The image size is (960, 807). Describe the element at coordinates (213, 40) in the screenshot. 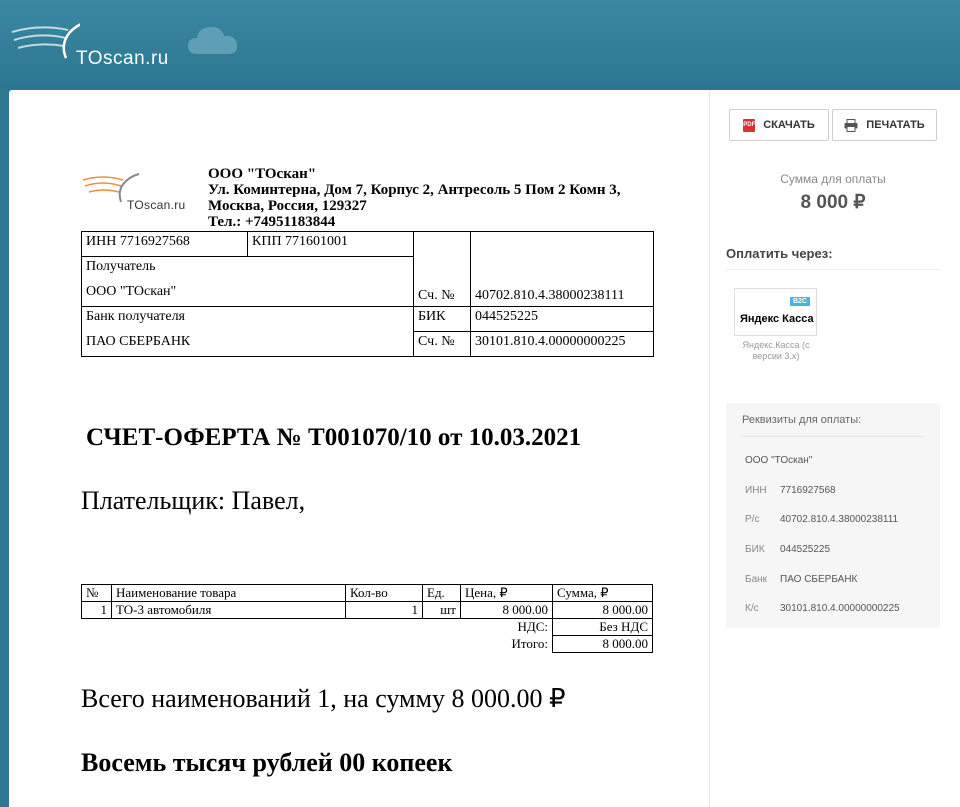

I see `cloud-icon` at that location.